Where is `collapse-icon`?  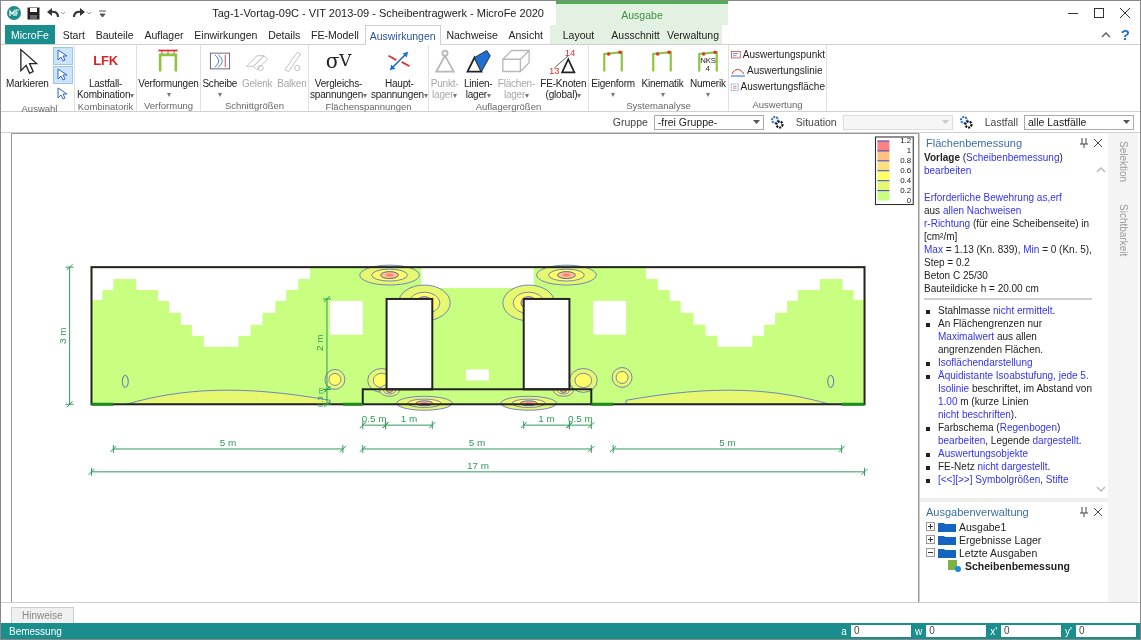 collapse-icon is located at coordinates (930, 552).